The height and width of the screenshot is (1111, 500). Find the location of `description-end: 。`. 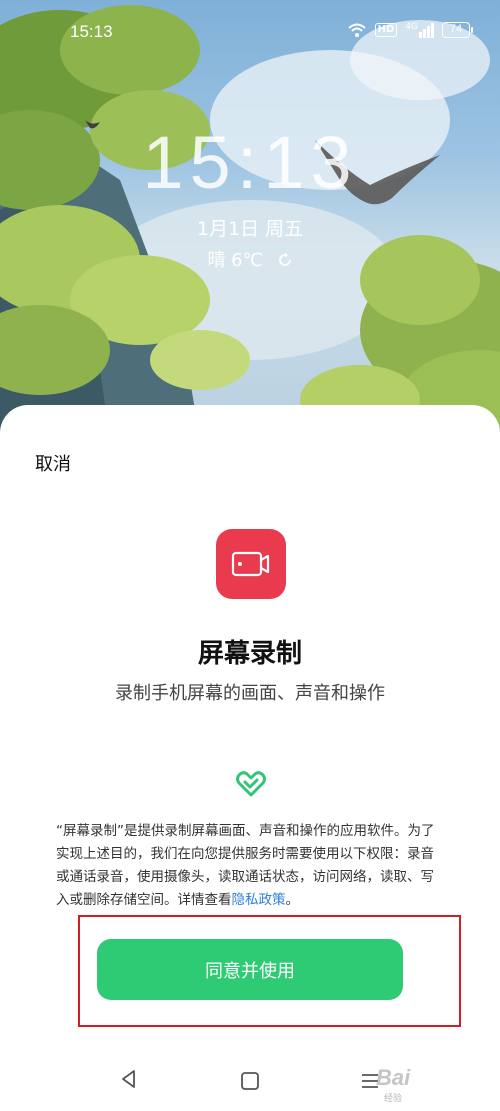

description-end: 。 is located at coordinates (292, 900).